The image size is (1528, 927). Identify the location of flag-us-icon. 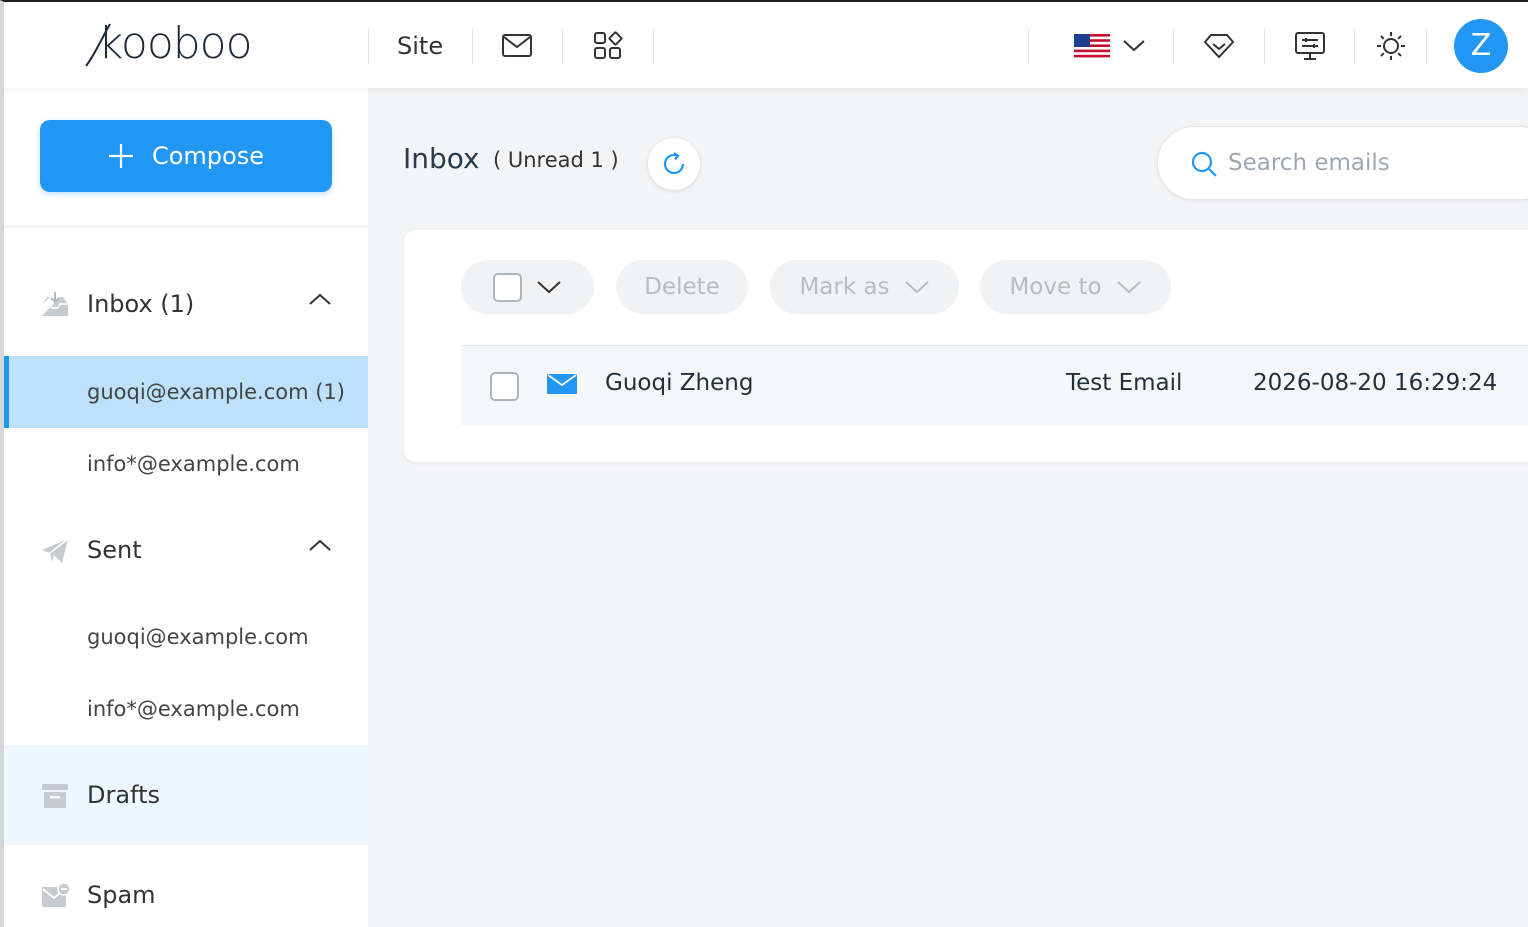
(1092, 46).